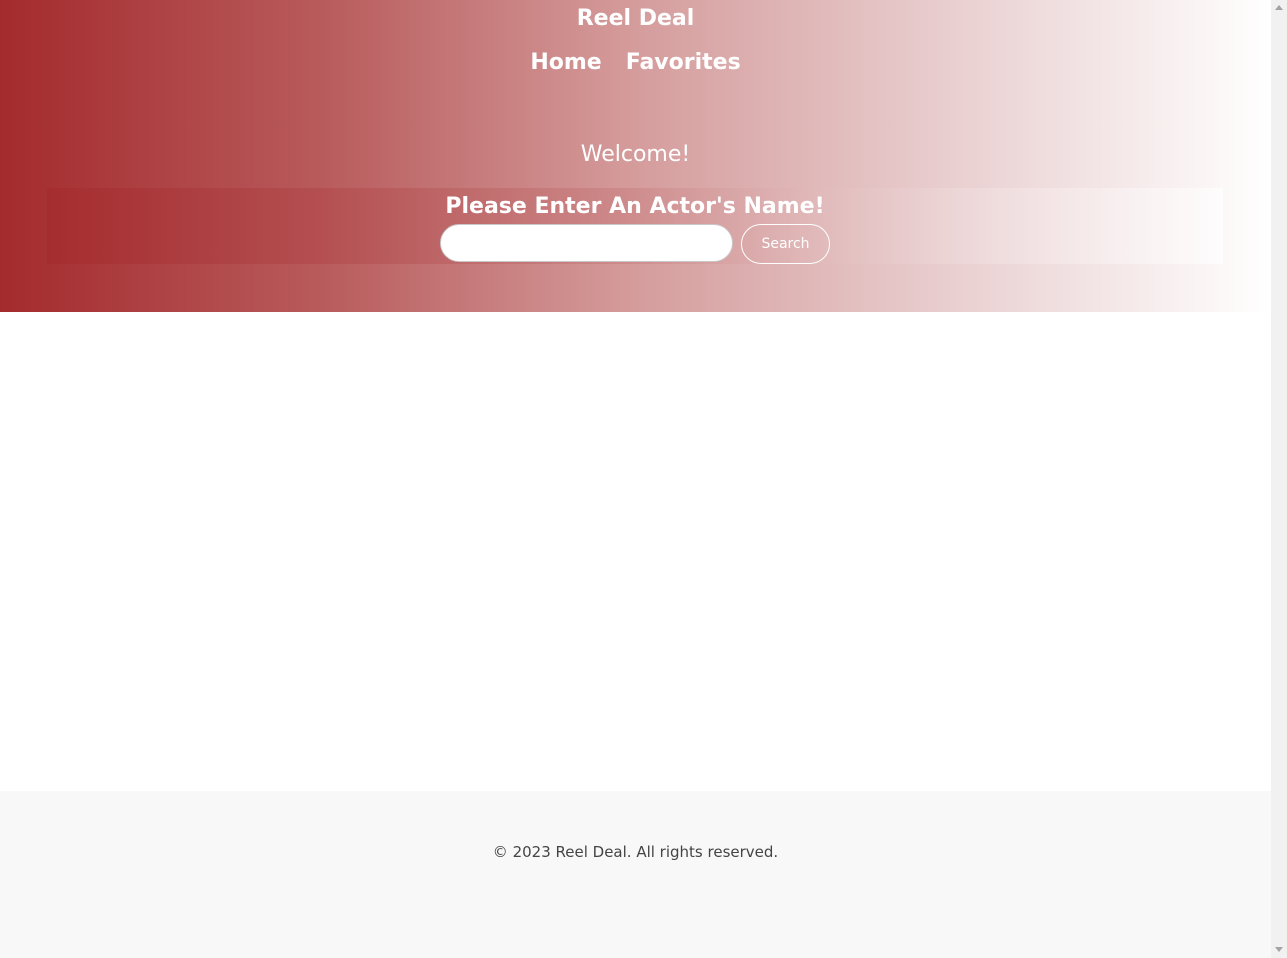  I want to click on actor-search-input, so click(586, 243).